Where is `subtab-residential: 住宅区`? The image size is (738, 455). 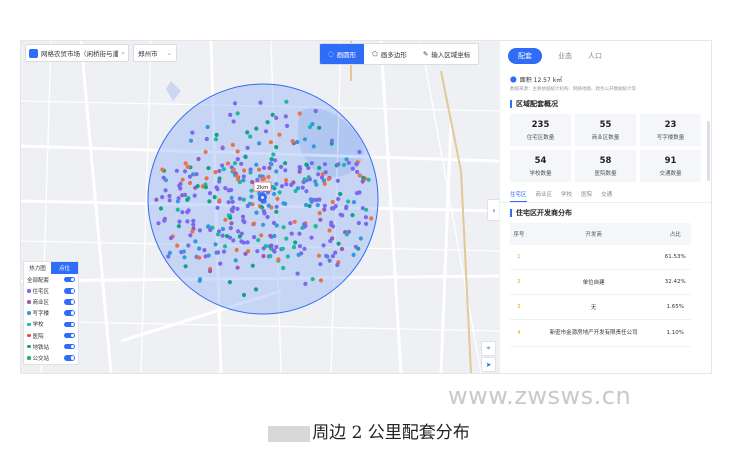 subtab-residential: 住宅区 is located at coordinates (518, 196).